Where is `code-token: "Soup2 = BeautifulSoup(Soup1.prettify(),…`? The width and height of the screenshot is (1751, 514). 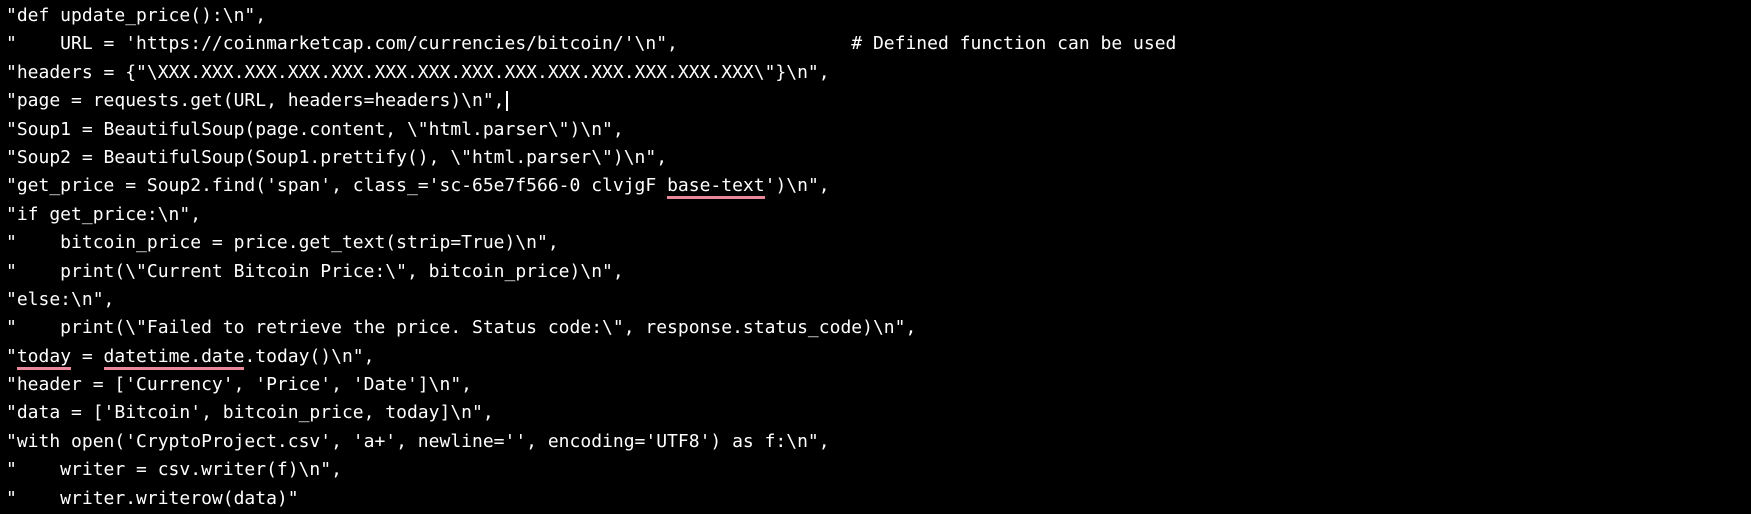 code-token: "Soup2 = BeautifulSoup(Soup1.prettify(),… is located at coordinates (337, 157).